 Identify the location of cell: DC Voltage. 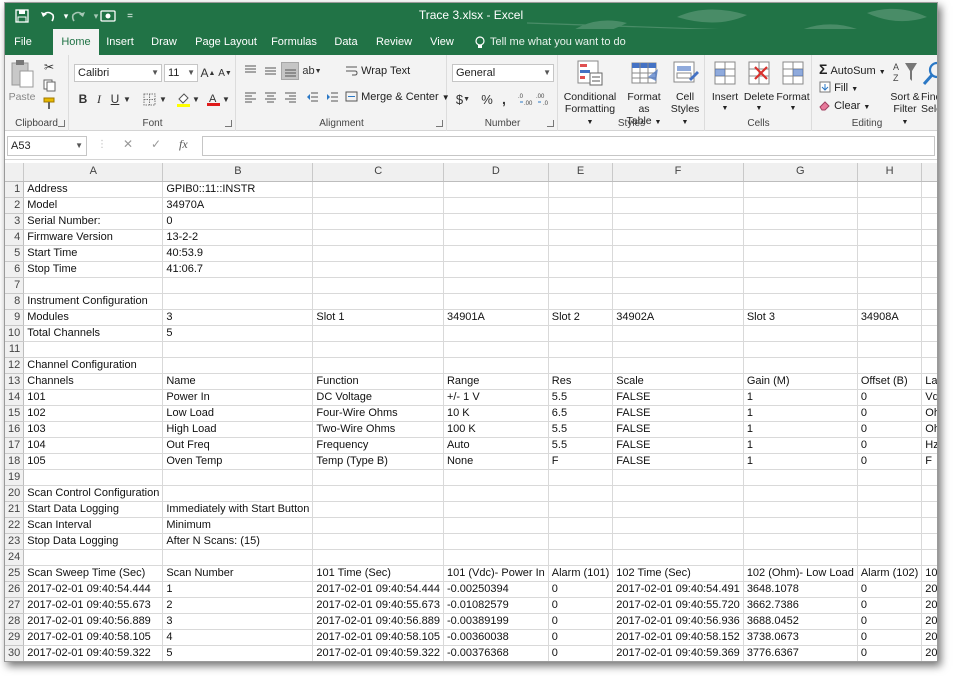
(378, 397).